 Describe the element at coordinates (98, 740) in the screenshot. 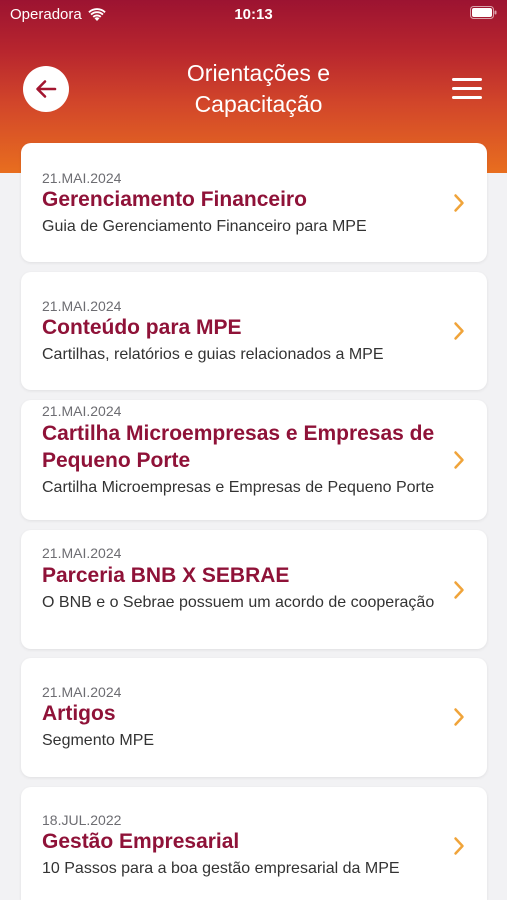

I see `item-description: Segmento MPE` at that location.